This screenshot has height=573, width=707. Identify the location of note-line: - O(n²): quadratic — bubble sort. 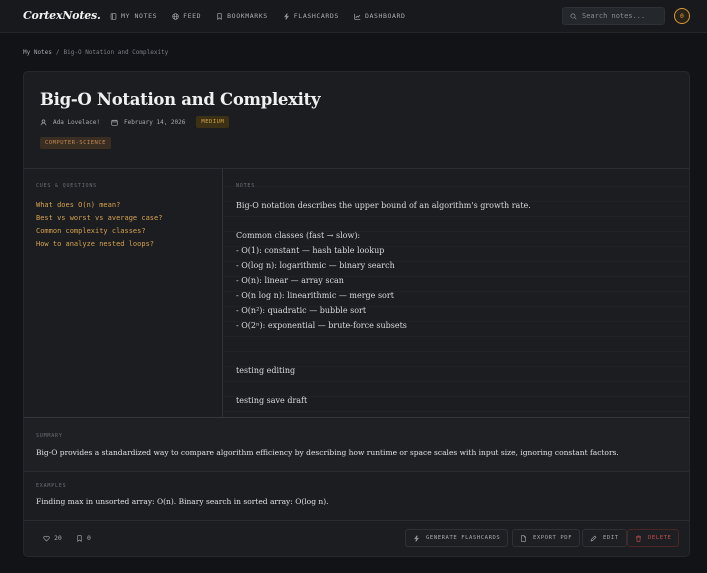
(301, 310).